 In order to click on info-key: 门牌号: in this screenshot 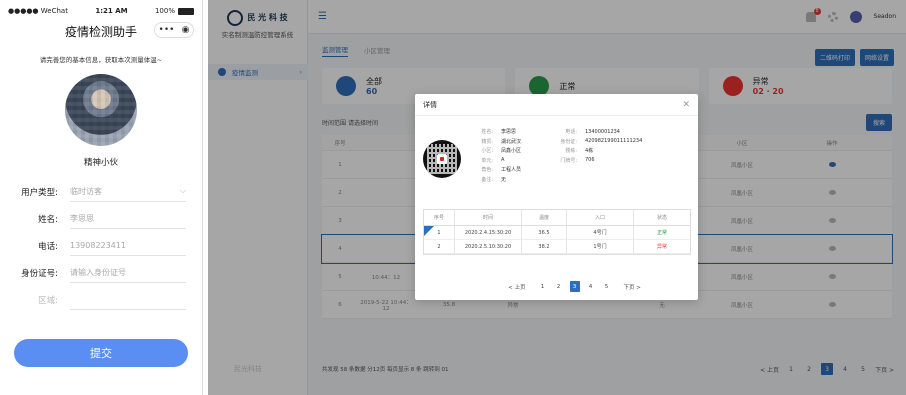, I will do `click(568, 160)`.